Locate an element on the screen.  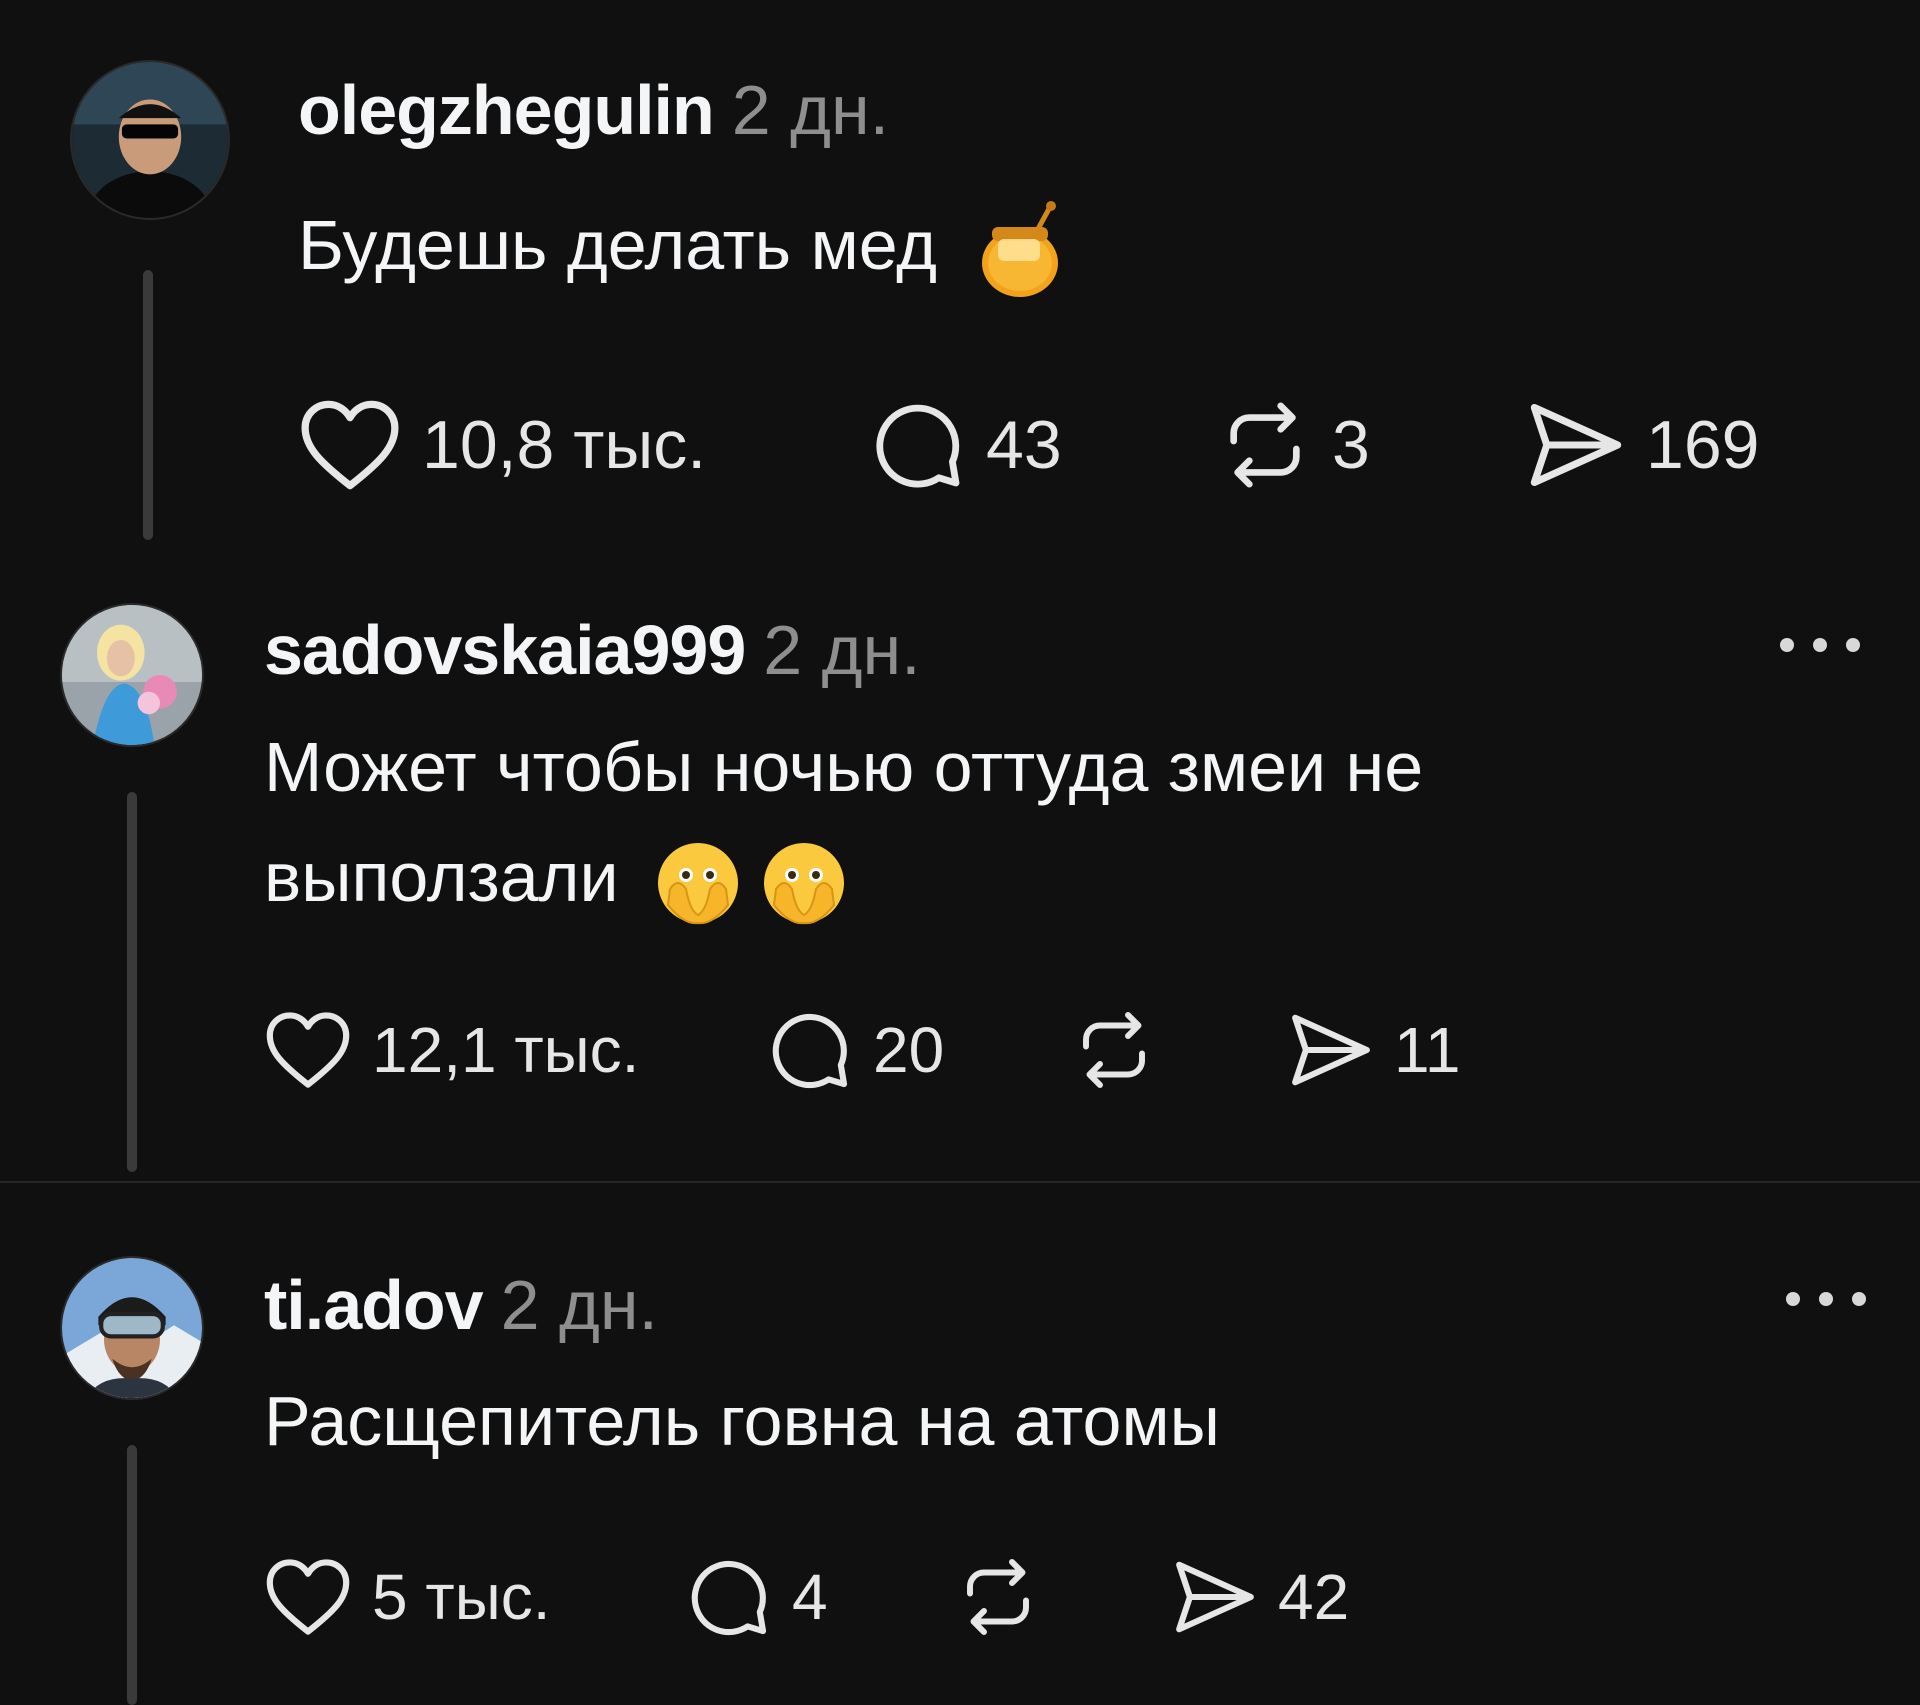
post-divider is located at coordinates (960, 1182).